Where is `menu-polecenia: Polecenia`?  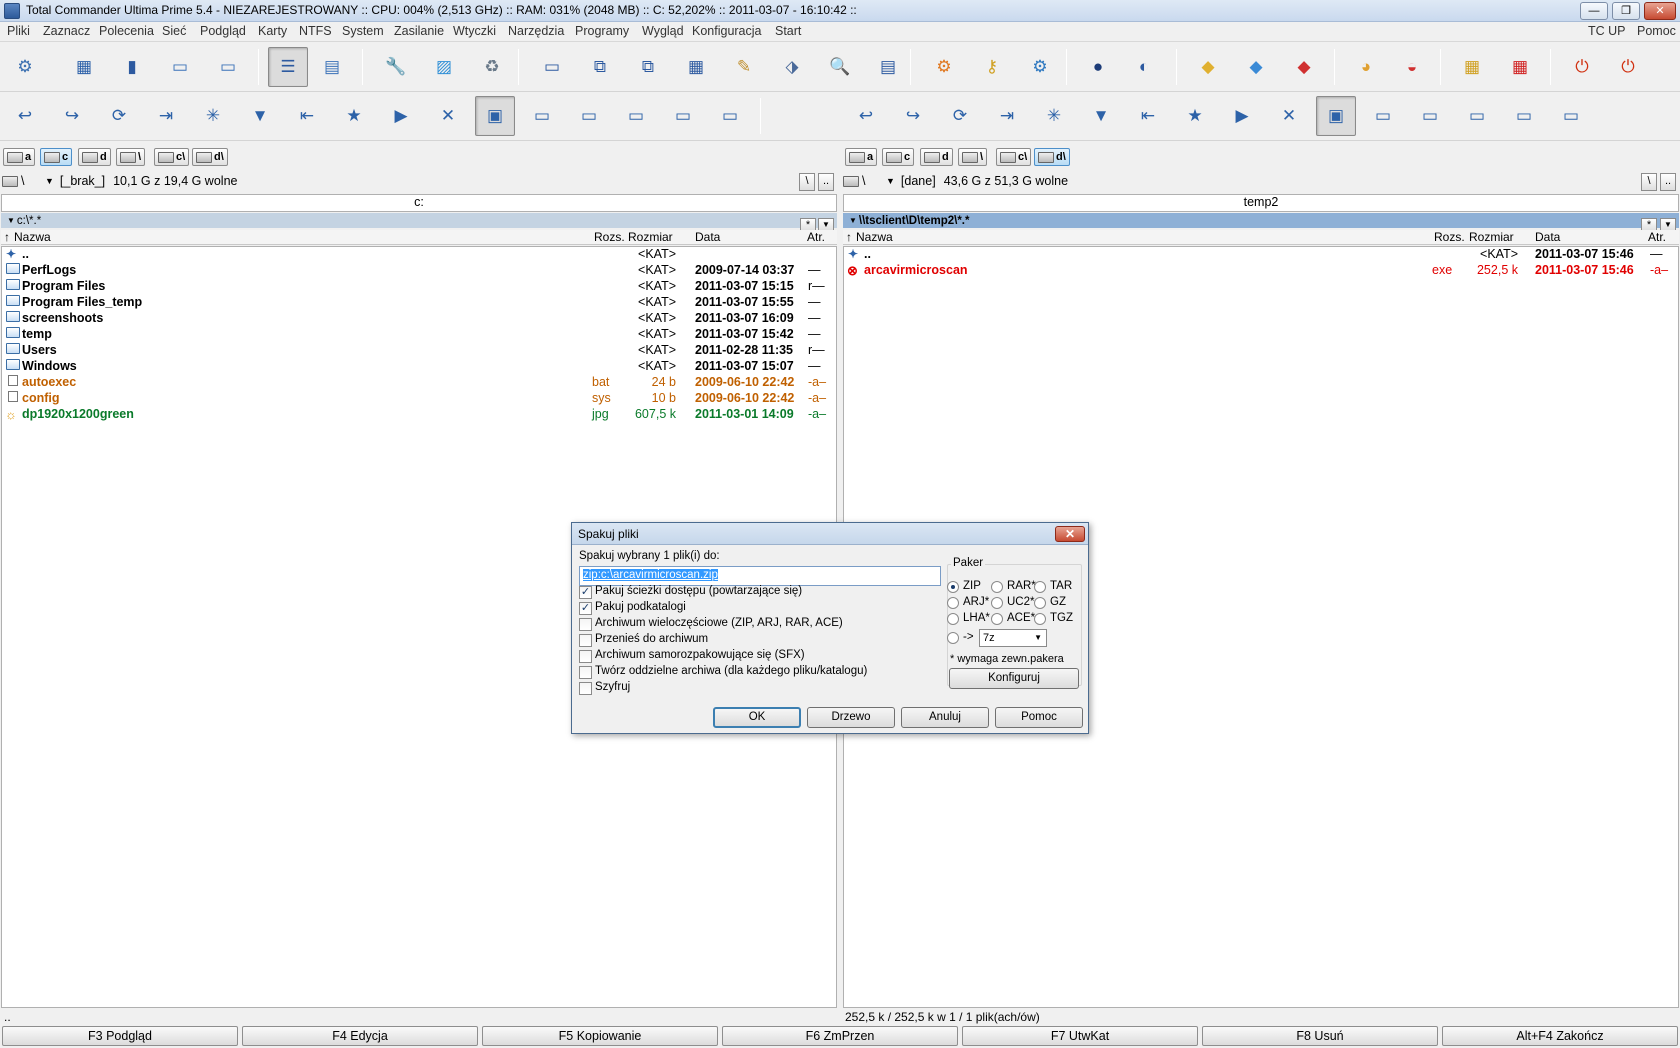 menu-polecenia: Polecenia is located at coordinates (126, 31).